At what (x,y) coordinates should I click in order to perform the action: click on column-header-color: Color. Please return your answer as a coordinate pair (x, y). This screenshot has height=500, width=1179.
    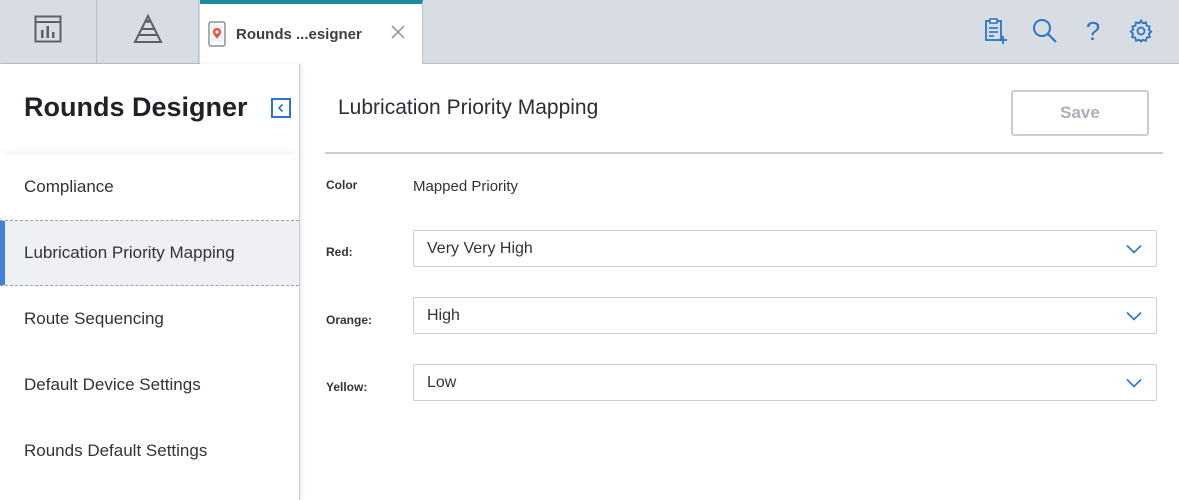
    Looking at the image, I should click on (342, 185).